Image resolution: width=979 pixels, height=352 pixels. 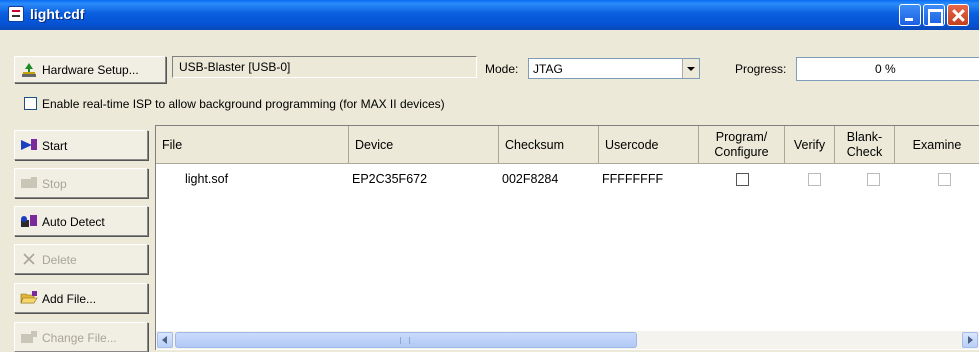 What do you see at coordinates (958, 15) in the screenshot?
I see `close-button` at bounding box center [958, 15].